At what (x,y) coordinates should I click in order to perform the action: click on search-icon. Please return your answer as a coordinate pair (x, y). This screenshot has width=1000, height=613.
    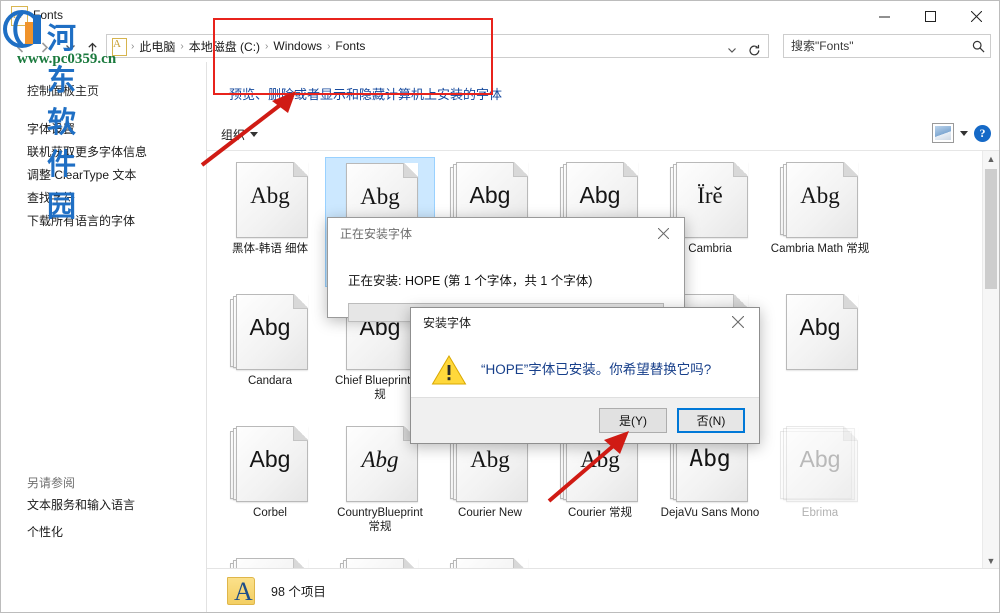
    Looking at the image, I should click on (978, 46).